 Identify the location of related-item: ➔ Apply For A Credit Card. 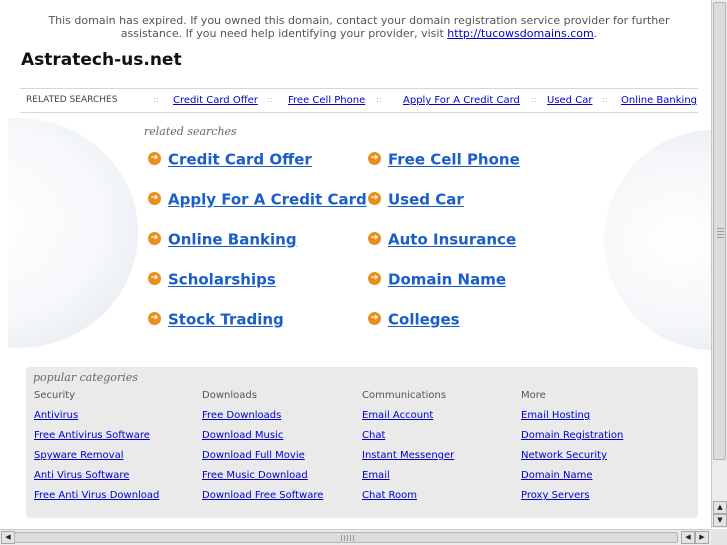
(257, 199).